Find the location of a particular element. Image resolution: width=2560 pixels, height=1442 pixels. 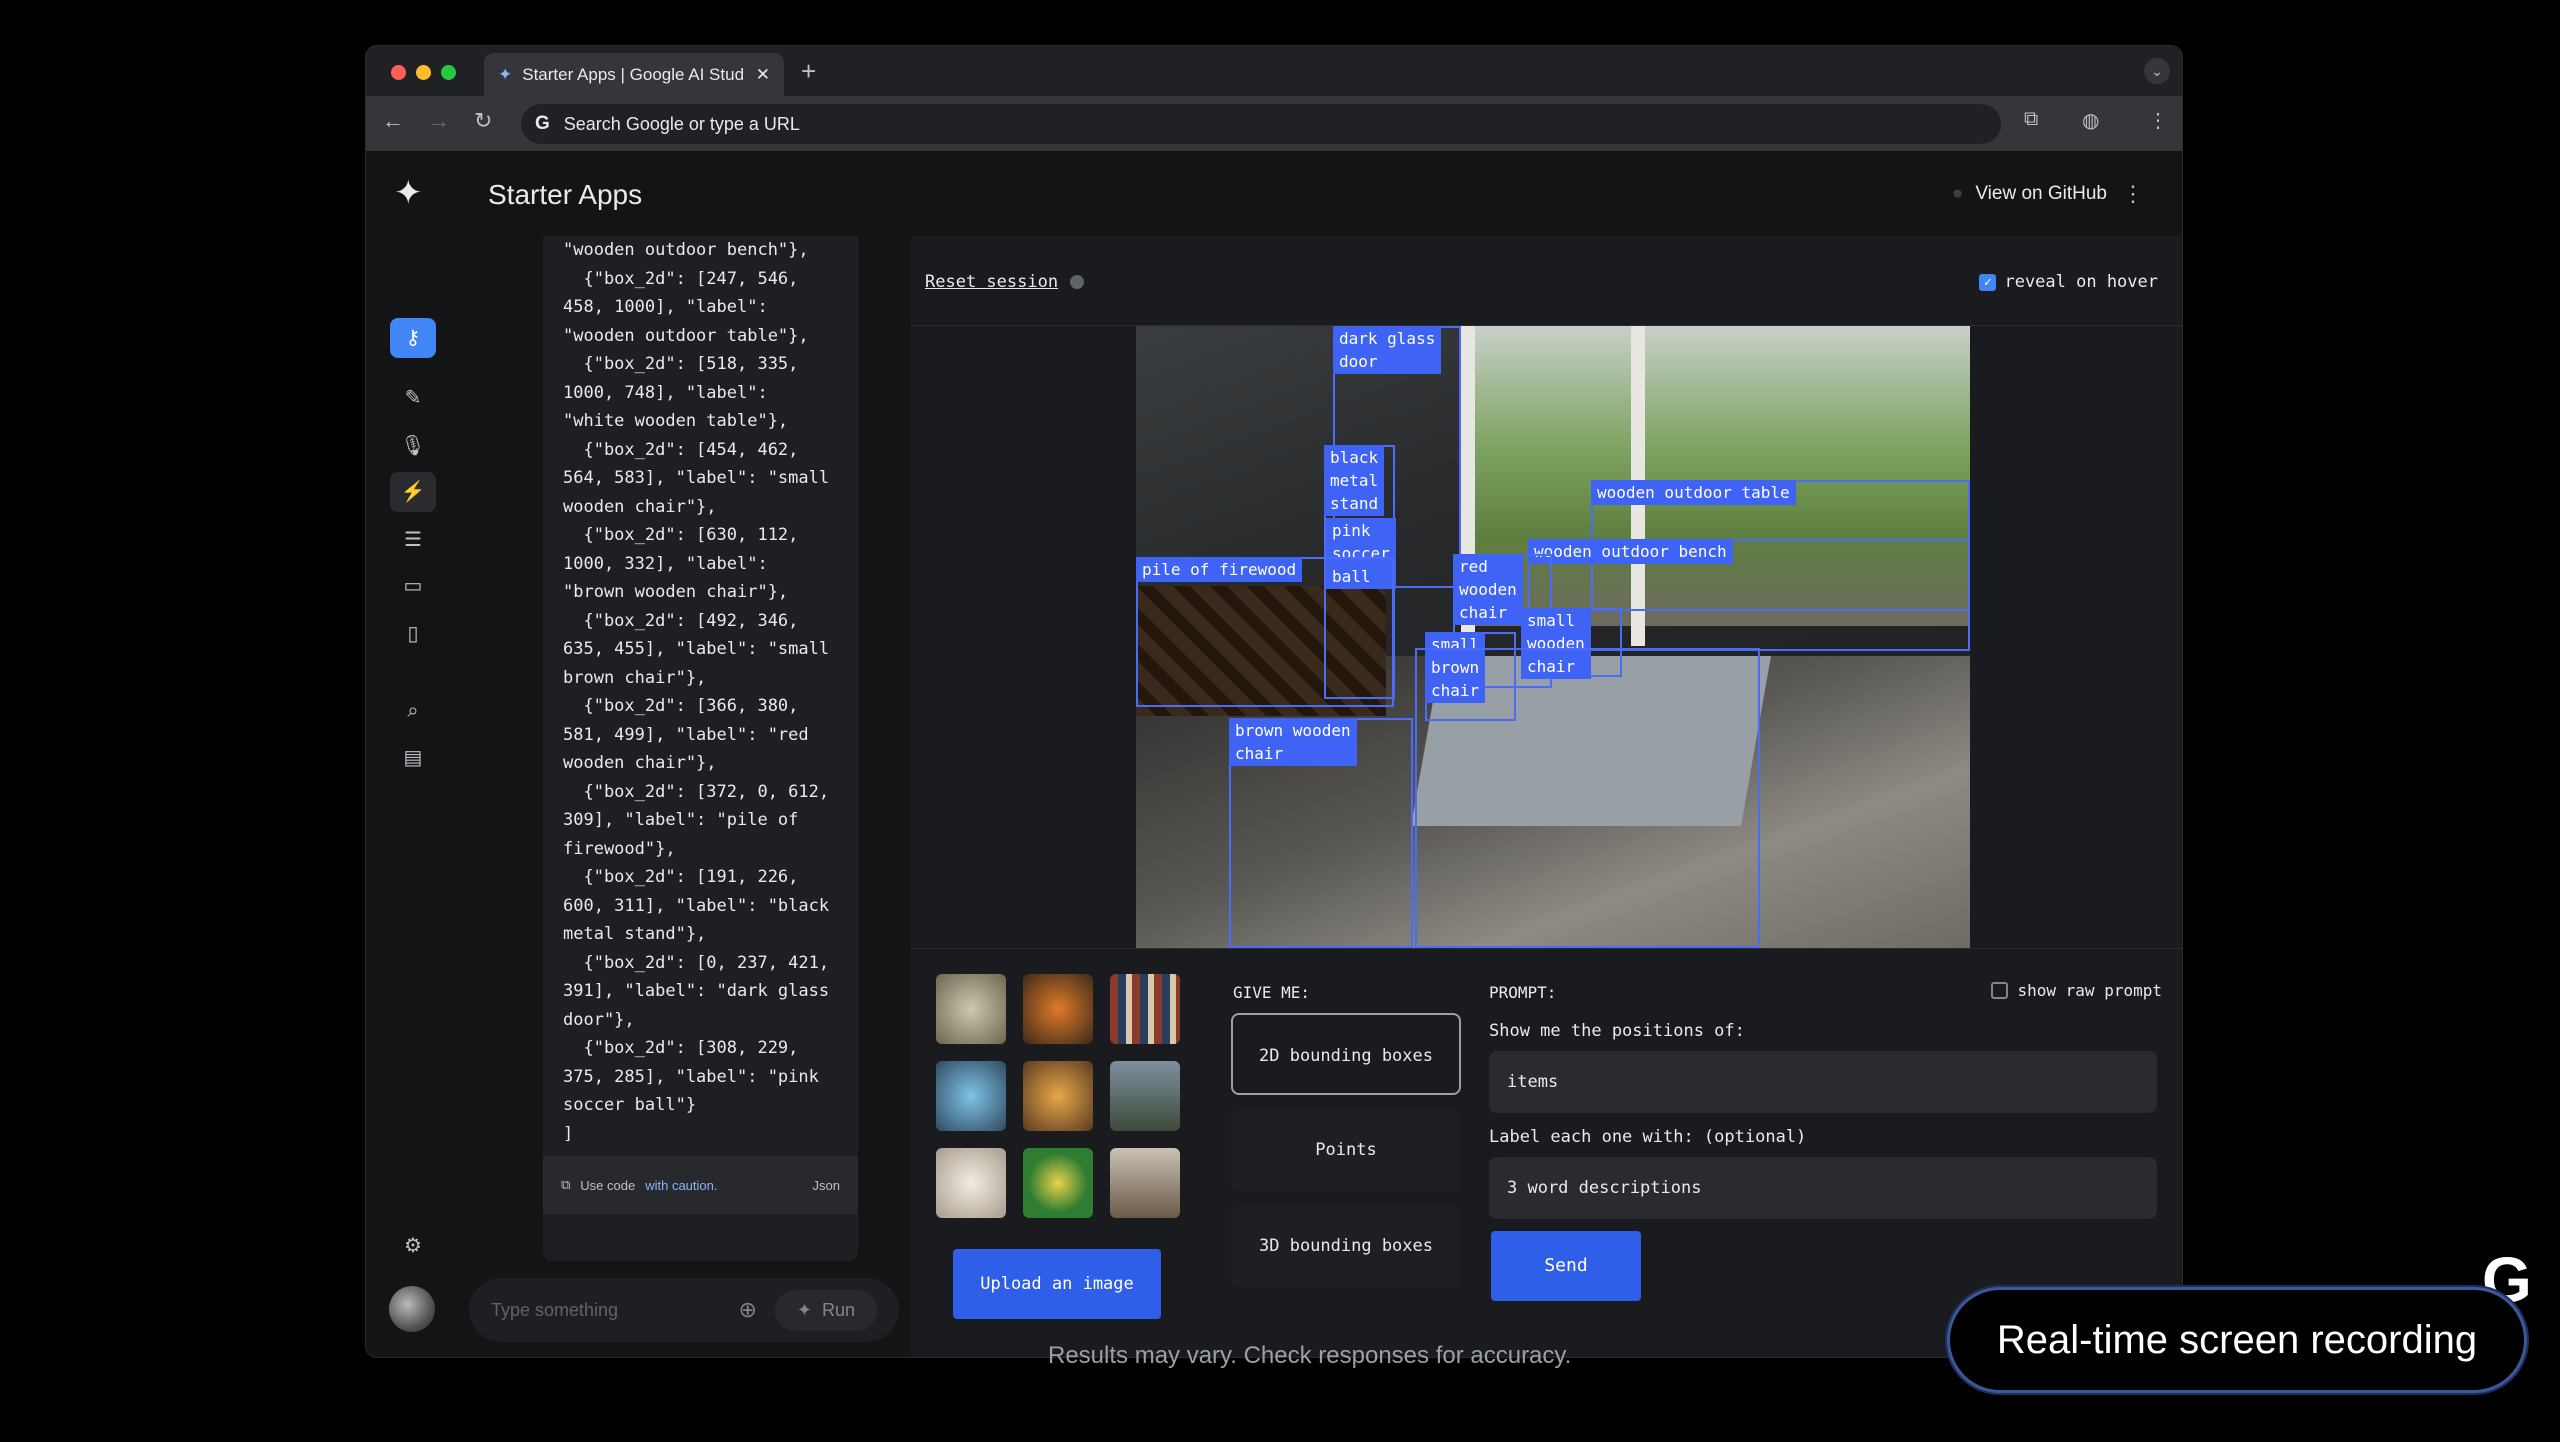

maximize-window-button is located at coordinates (448, 72).